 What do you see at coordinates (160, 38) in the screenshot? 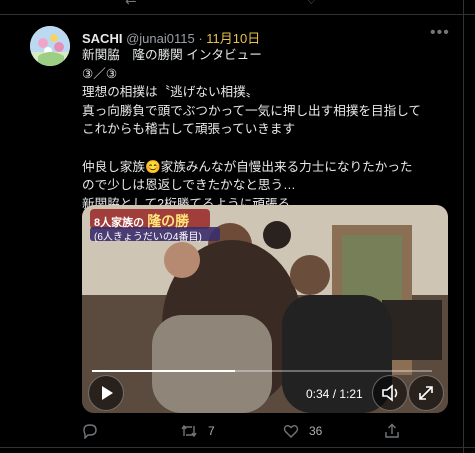
I see `author-handle: @junai0115` at bounding box center [160, 38].